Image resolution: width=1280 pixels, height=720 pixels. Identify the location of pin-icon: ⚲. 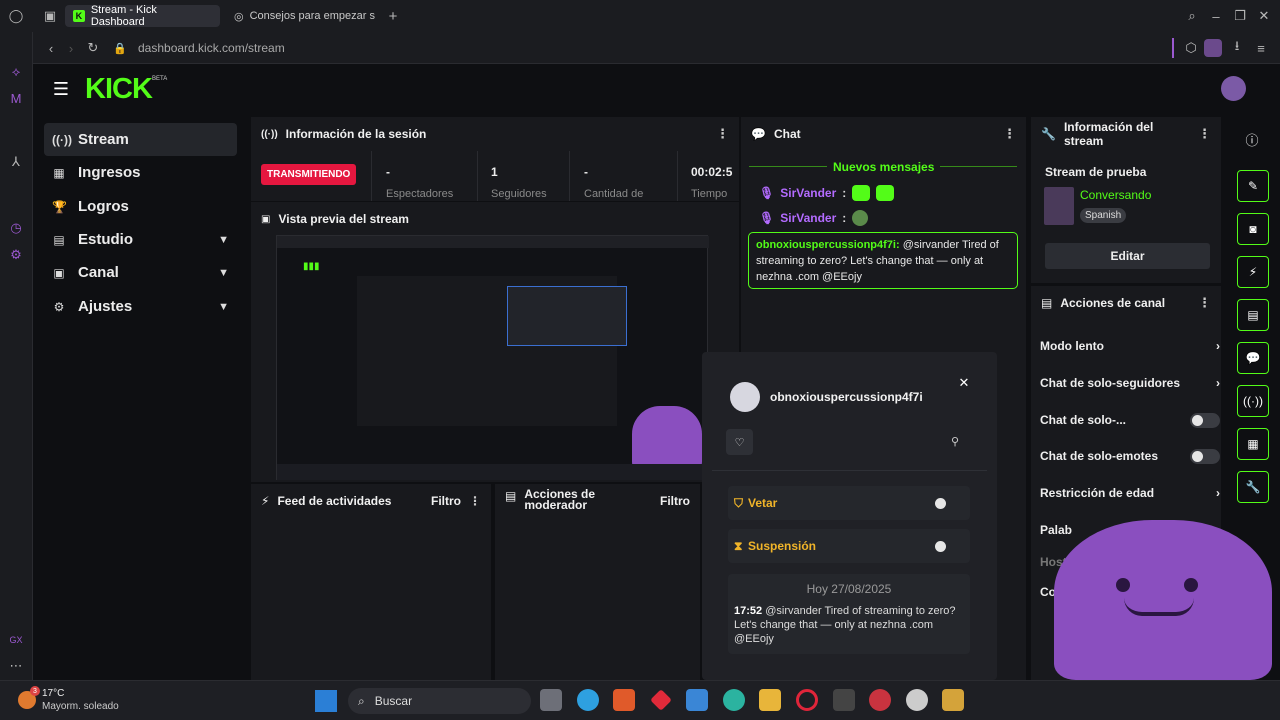
(955, 441).